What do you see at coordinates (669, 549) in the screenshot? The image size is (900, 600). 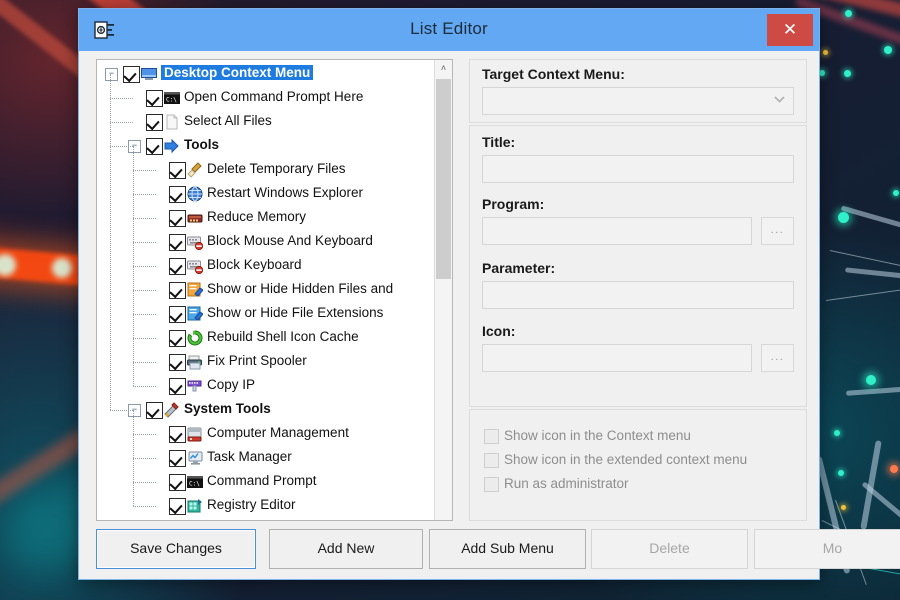 I see `delete-button: Delete` at bounding box center [669, 549].